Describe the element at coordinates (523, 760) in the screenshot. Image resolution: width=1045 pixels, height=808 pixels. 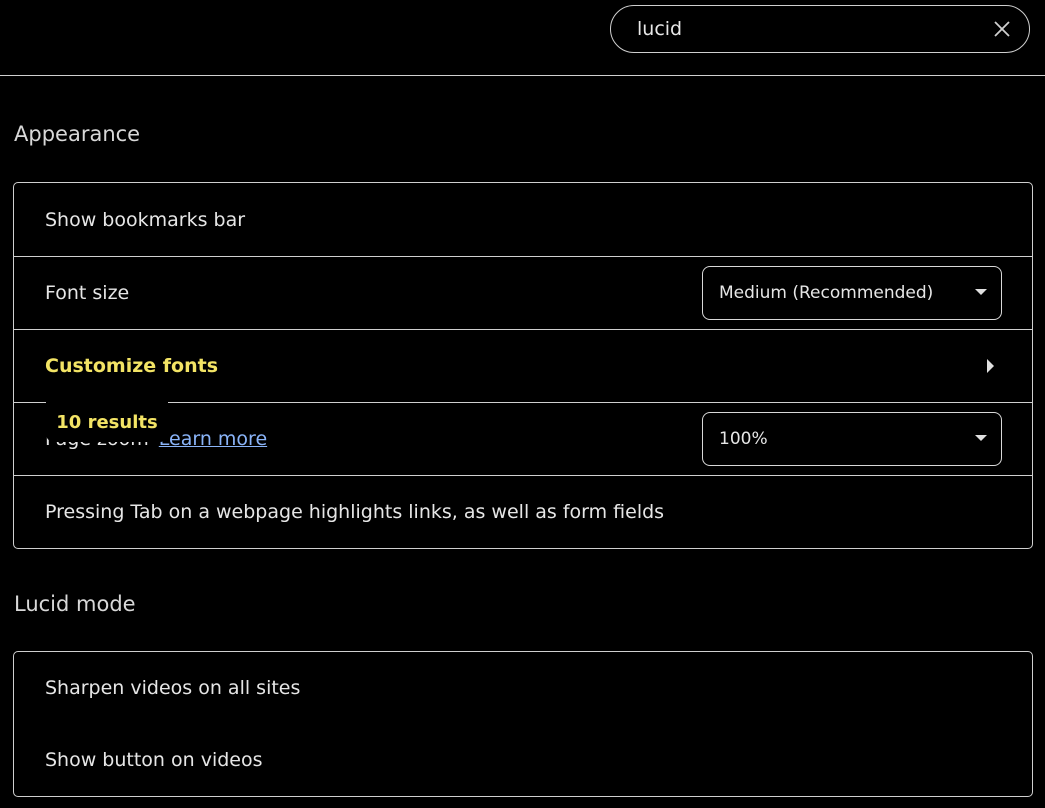
I see `show-button-on-videos-row: Show button on videos` at that location.